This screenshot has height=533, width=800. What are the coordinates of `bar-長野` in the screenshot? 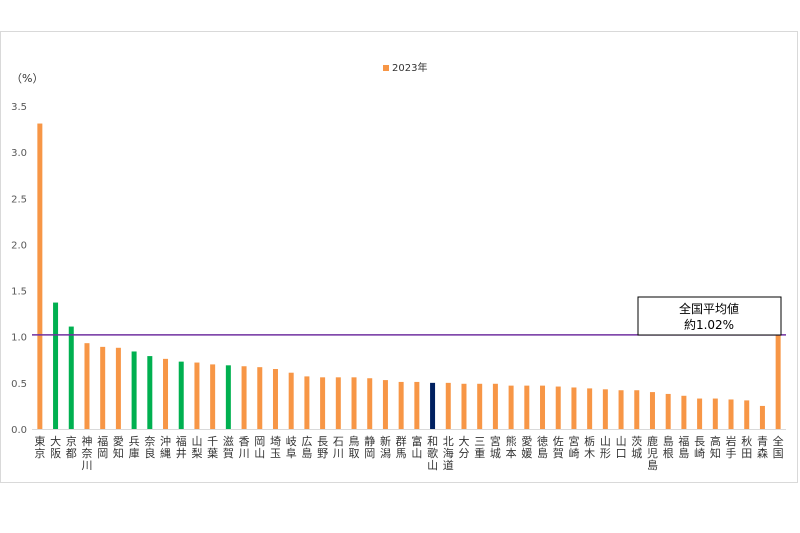 It's located at (323, 403).